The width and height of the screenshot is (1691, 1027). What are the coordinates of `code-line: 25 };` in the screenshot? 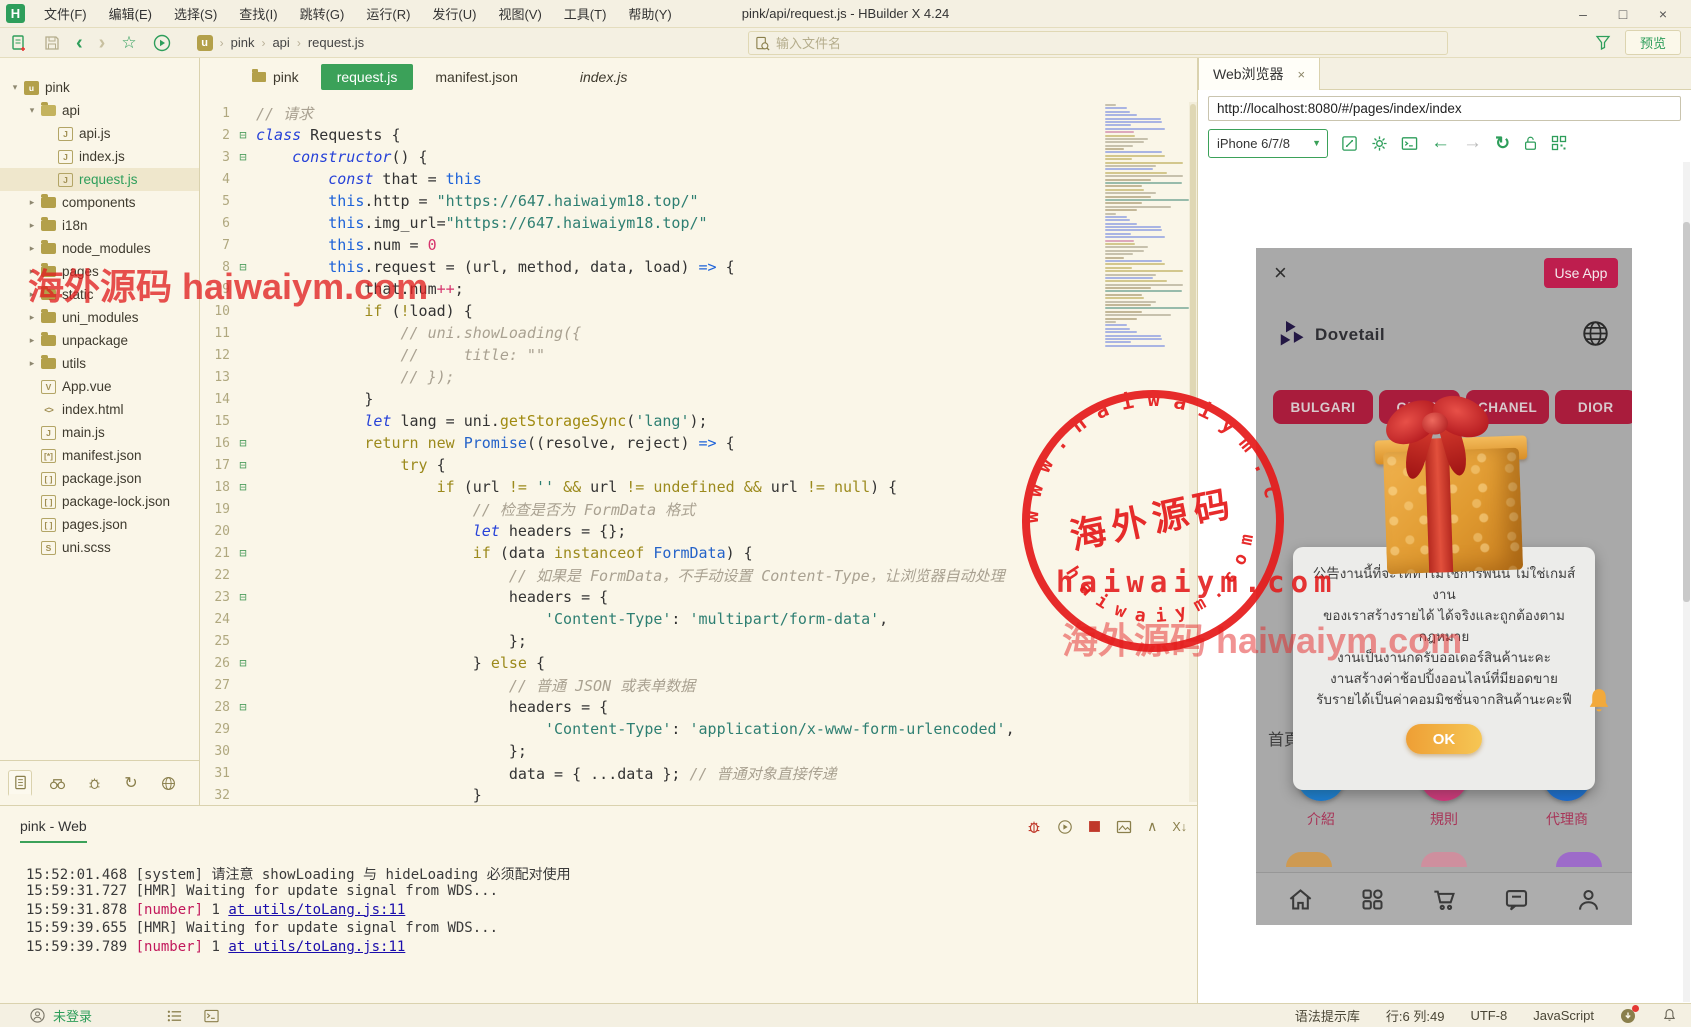 It's located at (692, 641).